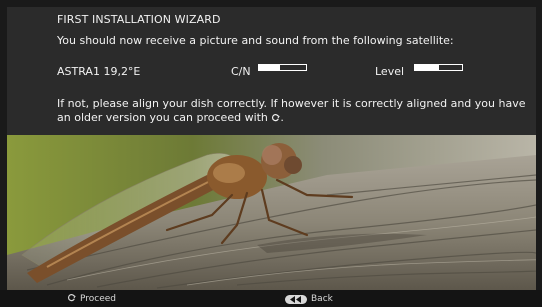 The image size is (542, 307). Describe the element at coordinates (241, 71) in the screenshot. I see `cn-label: C/N` at that location.